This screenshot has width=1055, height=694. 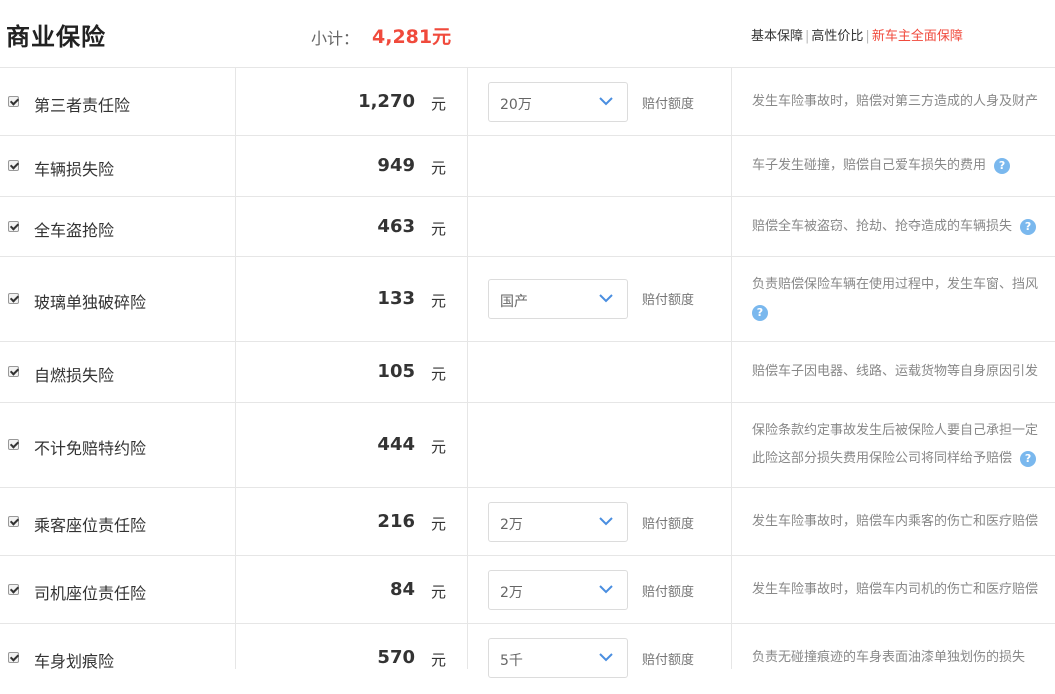 What do you see at coordinates (514, 302) in the screenshot?
I see `coverage-value: 国产` at bounding box center [514, 302].